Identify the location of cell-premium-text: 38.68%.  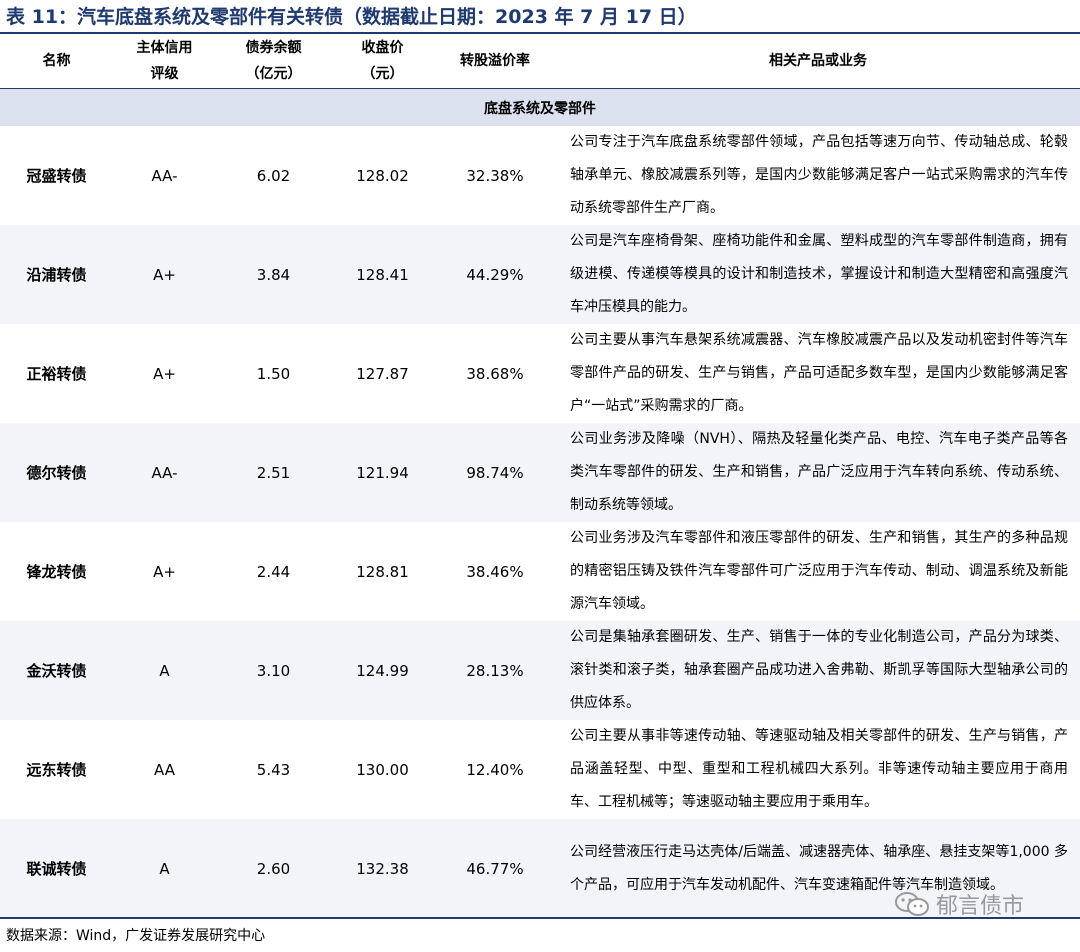
(495, 373).